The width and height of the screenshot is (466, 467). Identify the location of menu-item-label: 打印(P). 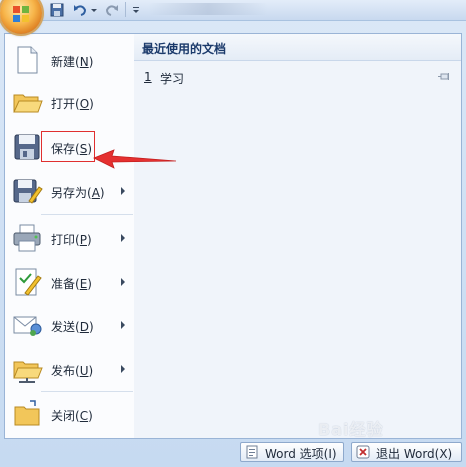
(71, 240).